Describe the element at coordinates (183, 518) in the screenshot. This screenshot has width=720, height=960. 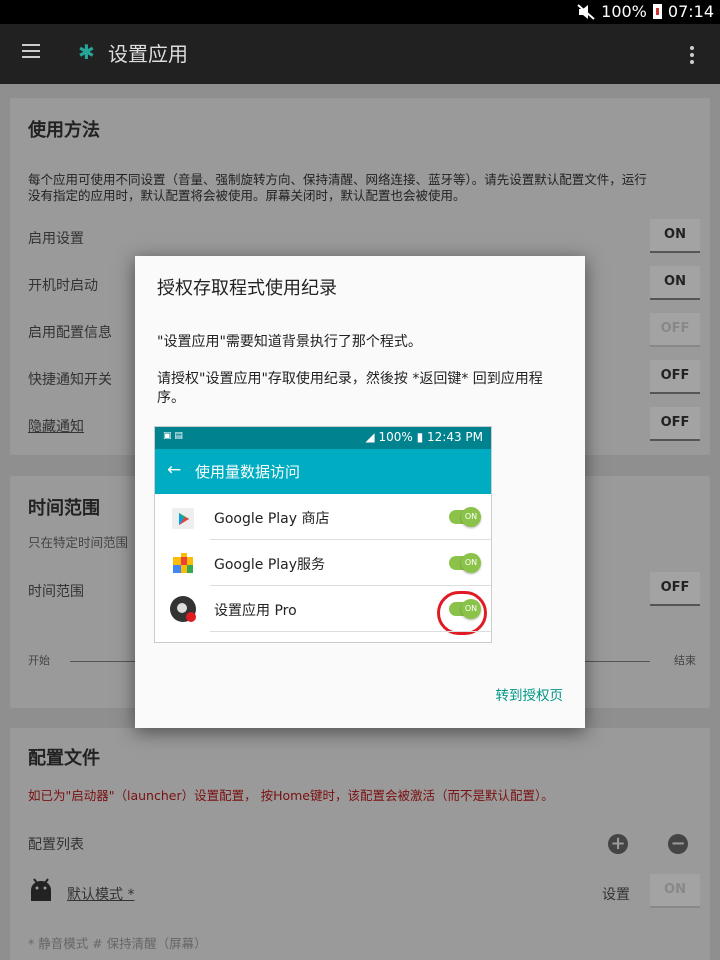
I see `google-play-store-icon` at that location.